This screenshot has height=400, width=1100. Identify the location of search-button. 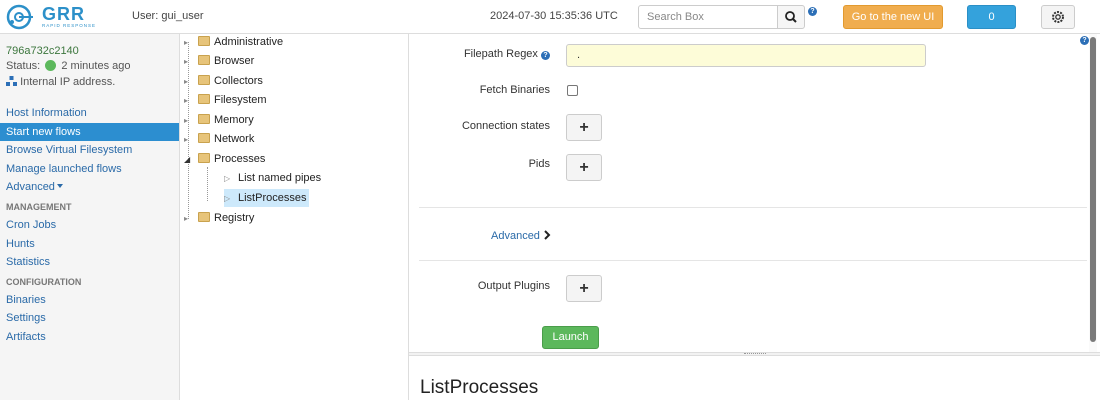
(791, 17).